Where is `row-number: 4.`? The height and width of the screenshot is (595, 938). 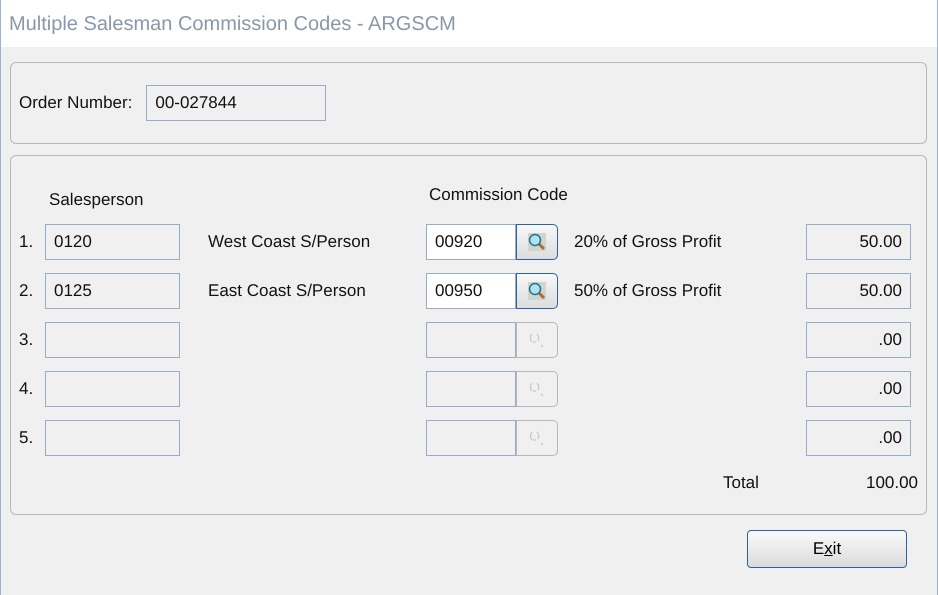
row-number: 4. is located at coordinates (26, 389).